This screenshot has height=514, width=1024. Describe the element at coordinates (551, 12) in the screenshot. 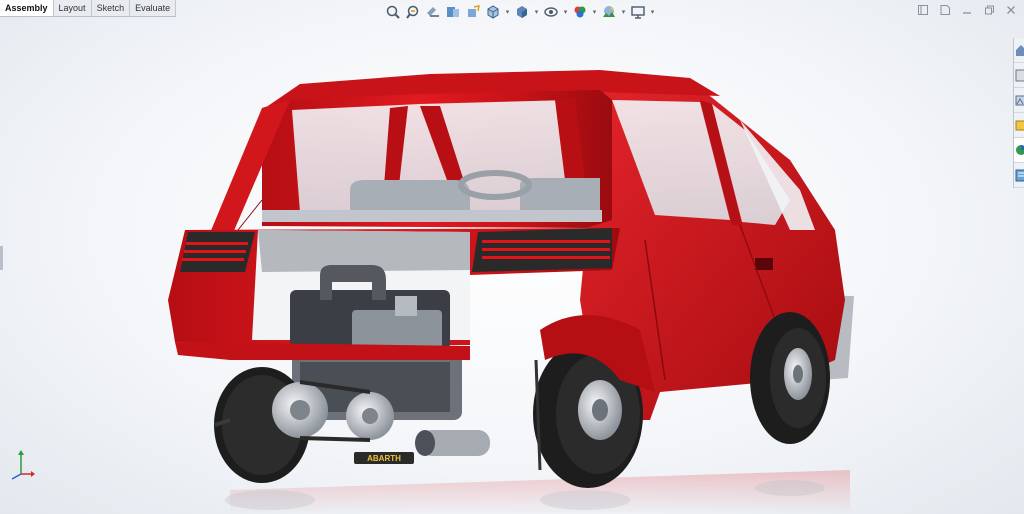

I see `hide-show-items-icon` at that location.